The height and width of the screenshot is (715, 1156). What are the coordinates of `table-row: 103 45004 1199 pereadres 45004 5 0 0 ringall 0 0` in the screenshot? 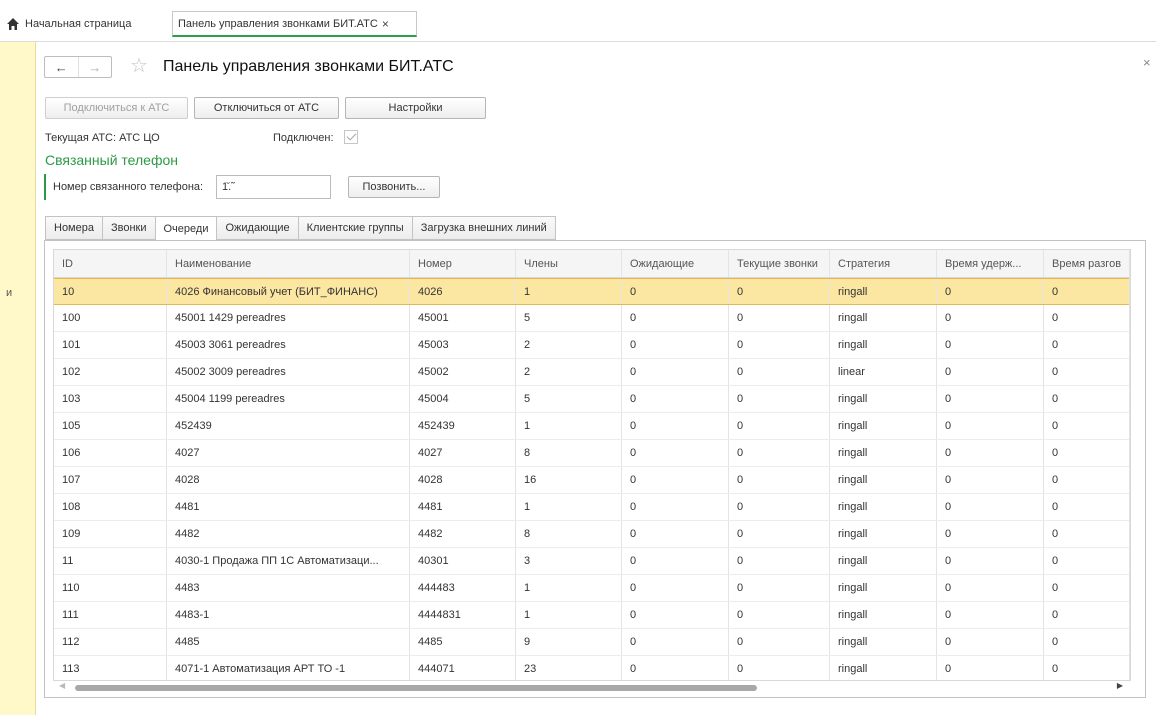 It's located at (592, 399).